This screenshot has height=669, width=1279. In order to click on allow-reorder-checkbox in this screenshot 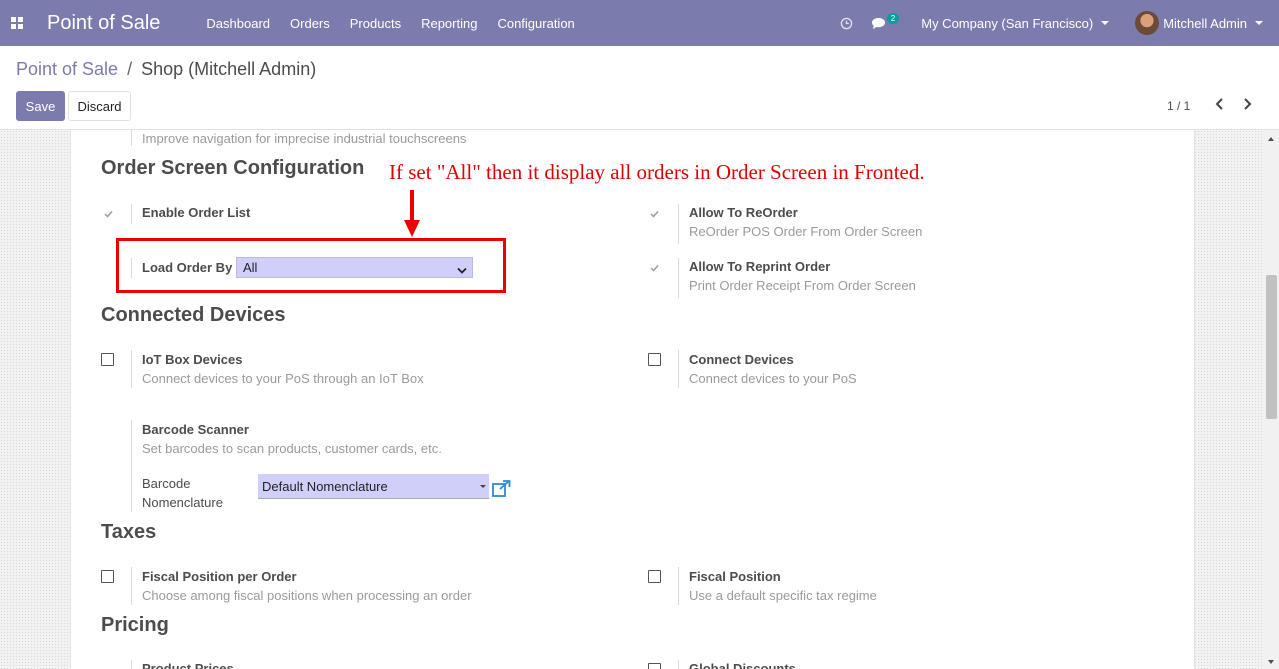, I will do `click(654, 213)`.